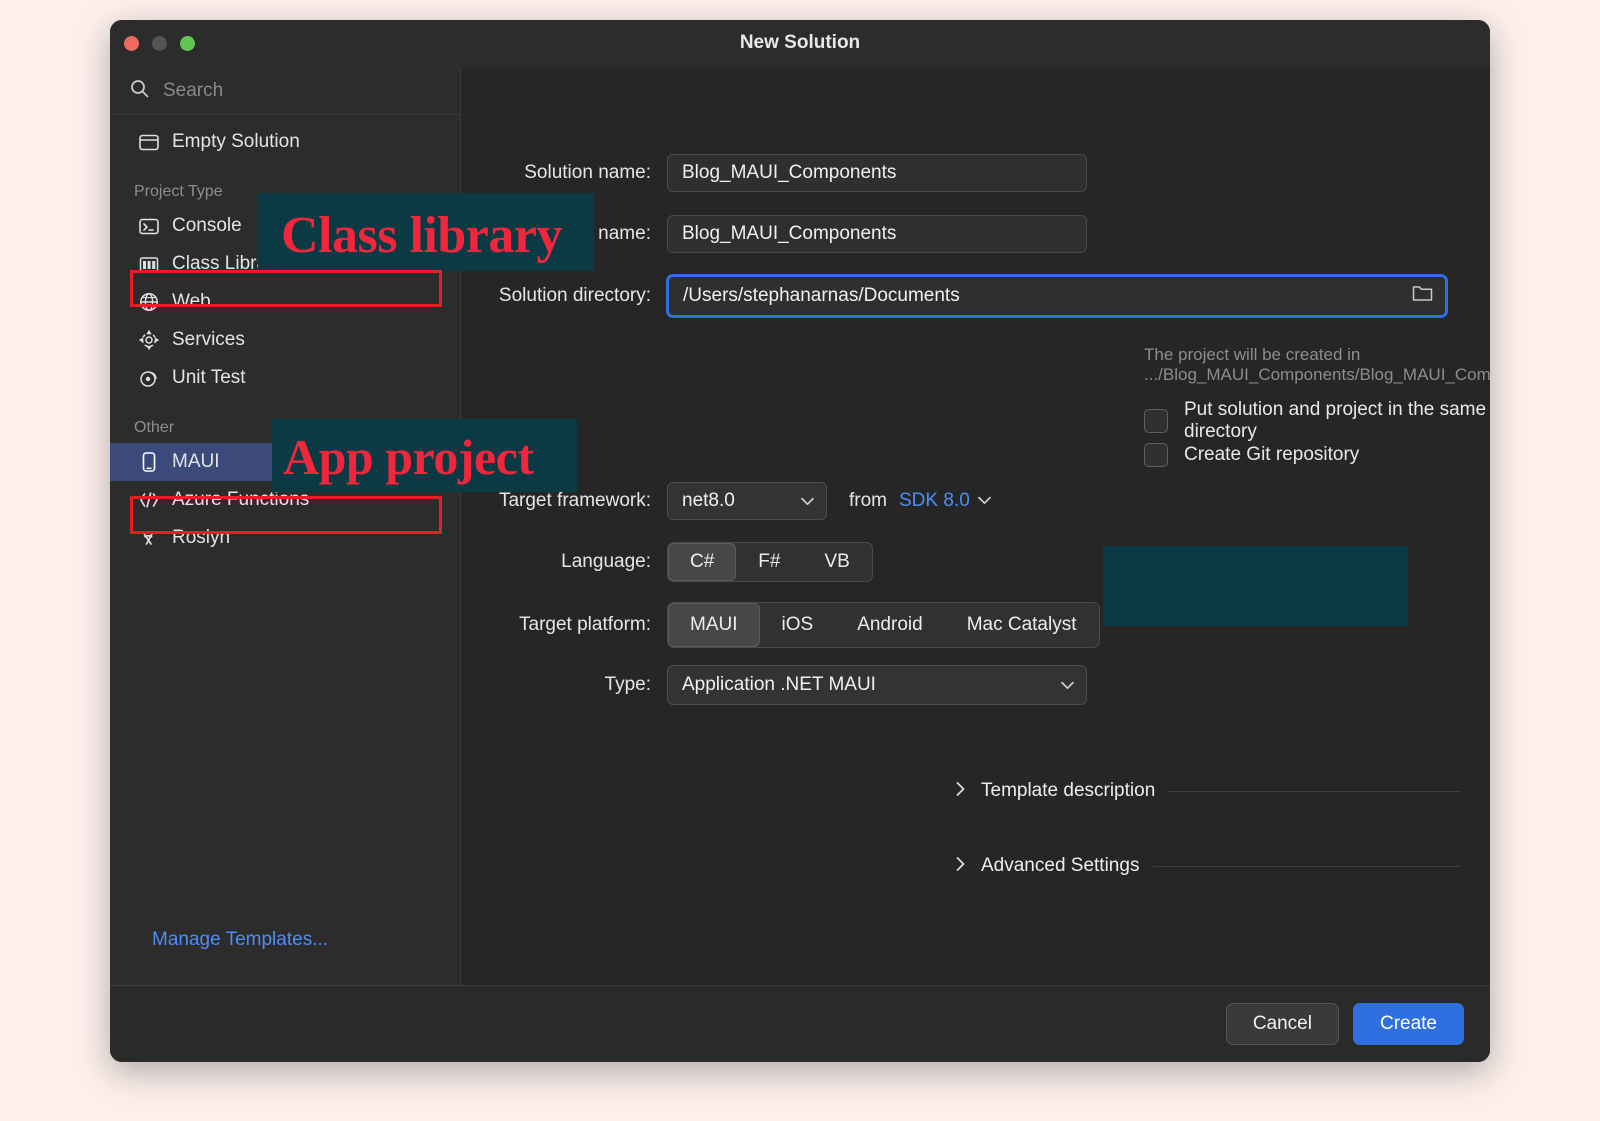  I want to click on advanced-settings-label: Advanced Settings, so click(1060, 865).